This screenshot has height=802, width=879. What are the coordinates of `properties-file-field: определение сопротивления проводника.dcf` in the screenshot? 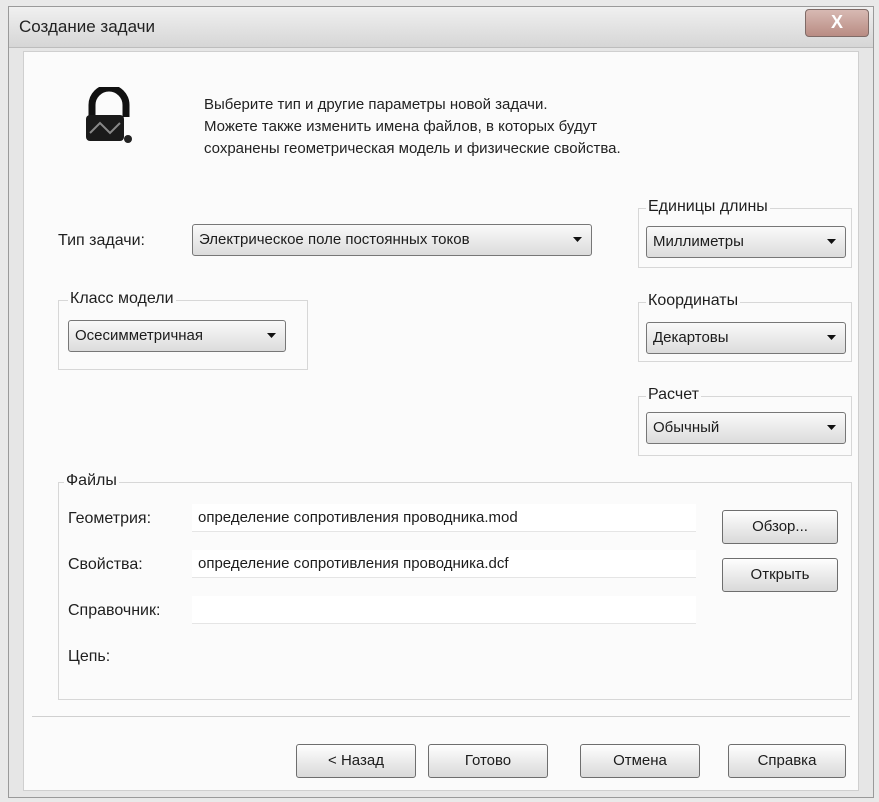 It's located at (444, 564).